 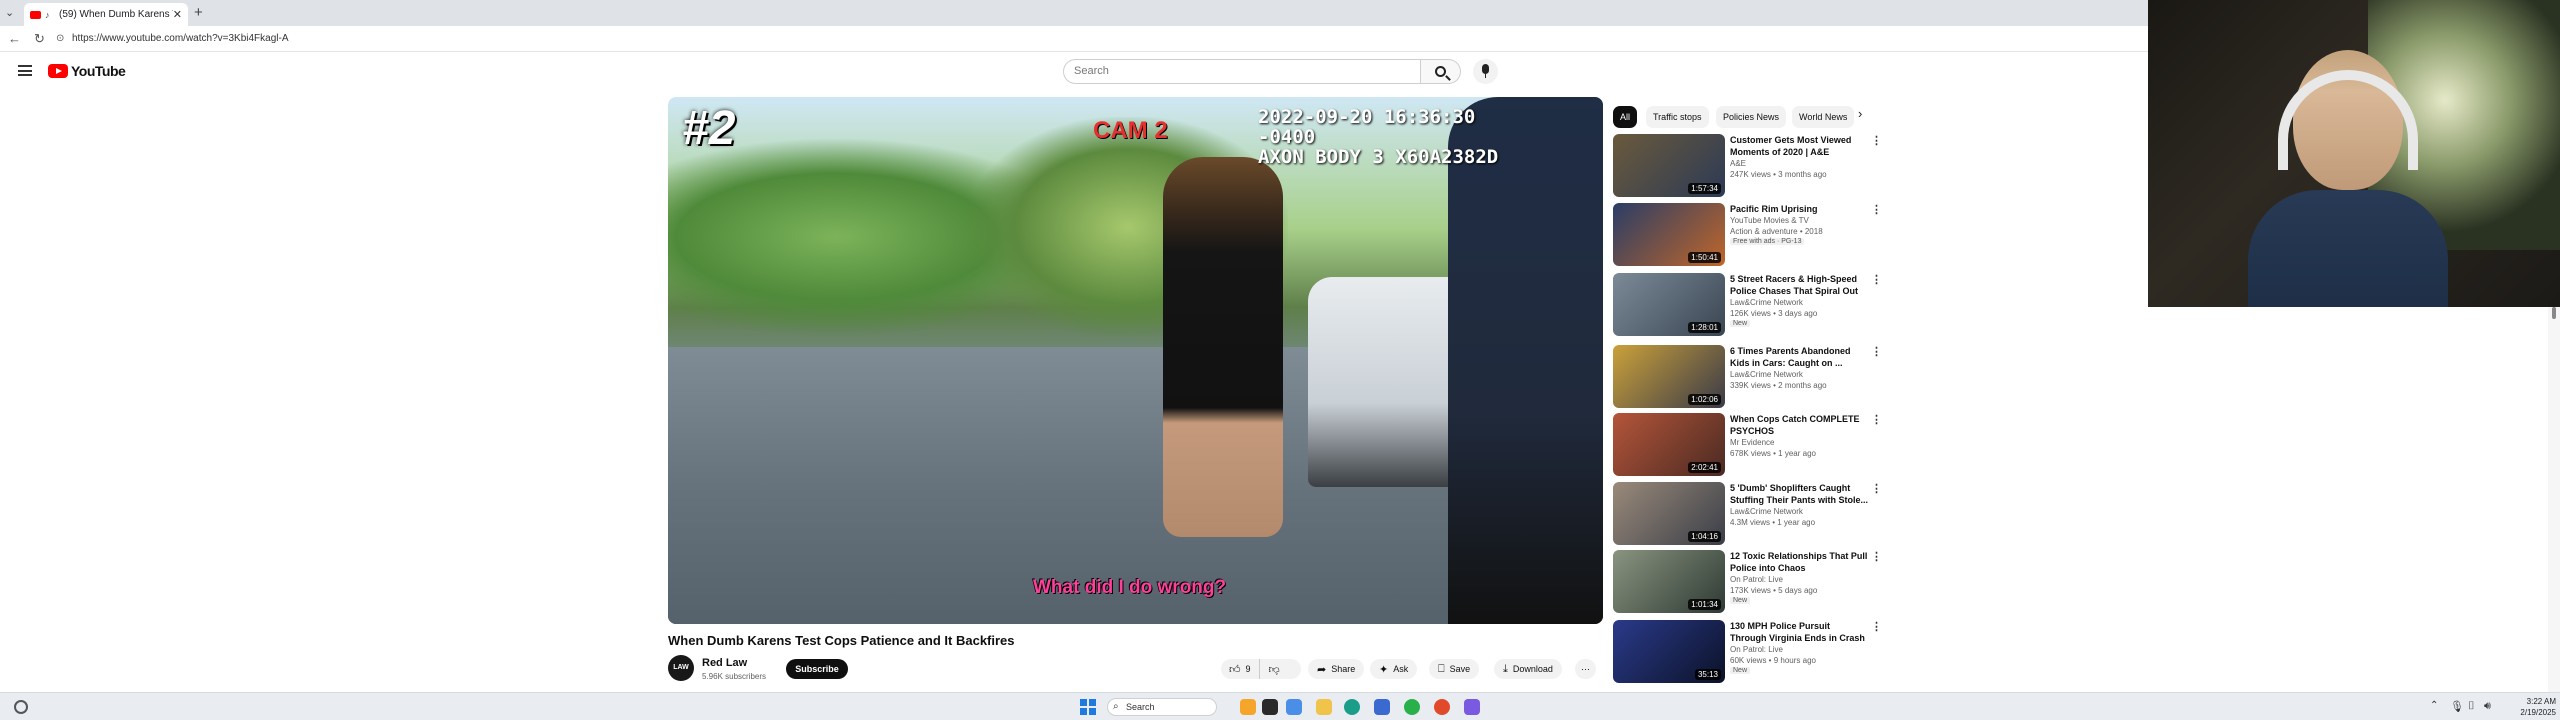 I want to click on recommendation-channel: Mr Evidence, so click(x=1752, y=442).